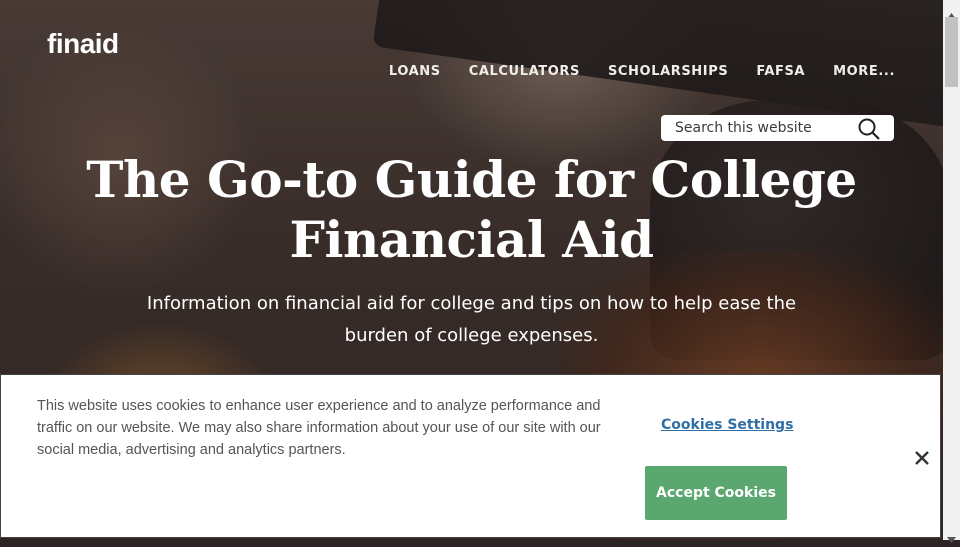 The width and height of the screenshot is (960, 547). I want to click on search-input, so click(765, 128).